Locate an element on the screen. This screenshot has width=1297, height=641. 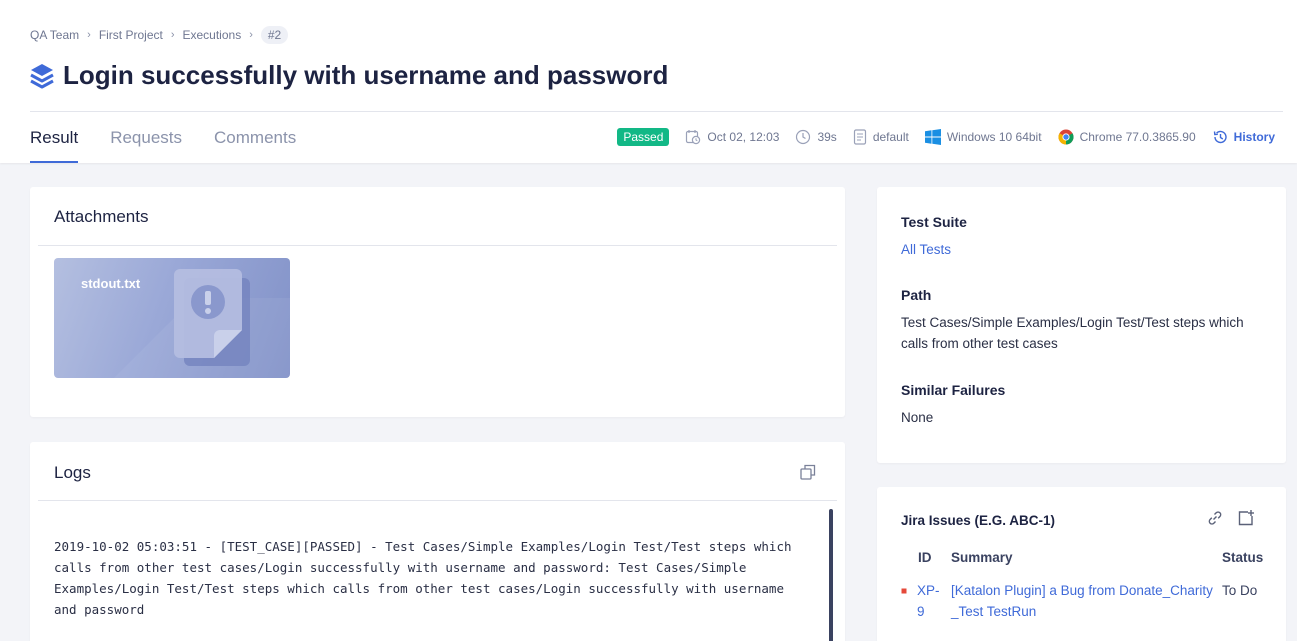
profile-item: default is located at coordinates (881, 137).